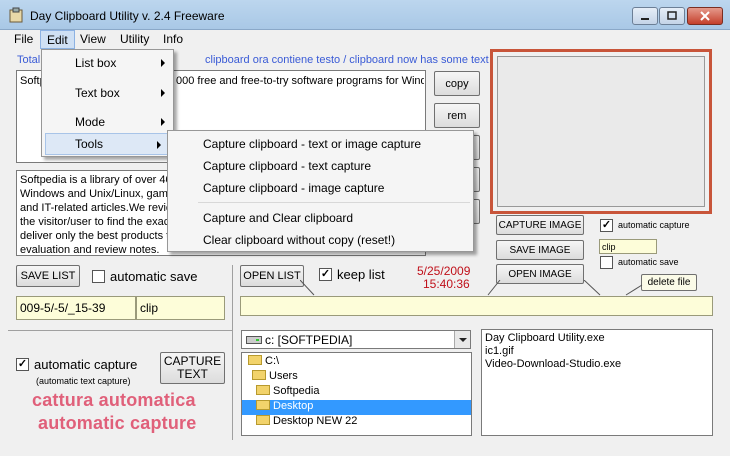 The height and width of the screenshot is (456, 730). I want to click on tree-item-c-root: C:\, so click(263, 362).